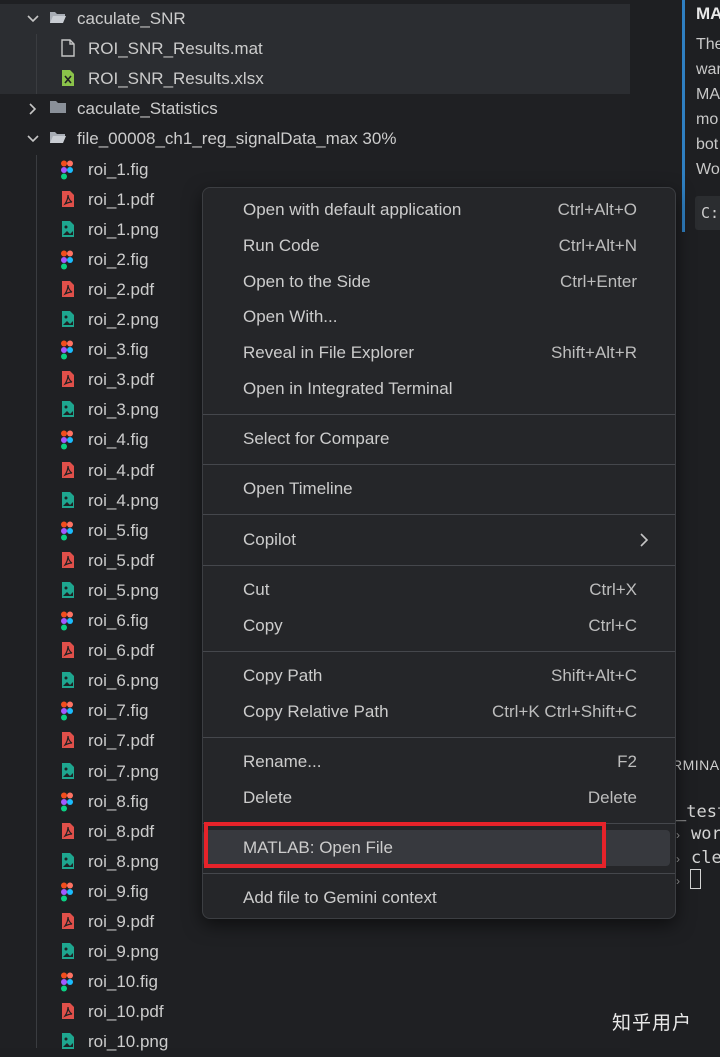  I want to click on terminal-line: wor, so click(705, 834).